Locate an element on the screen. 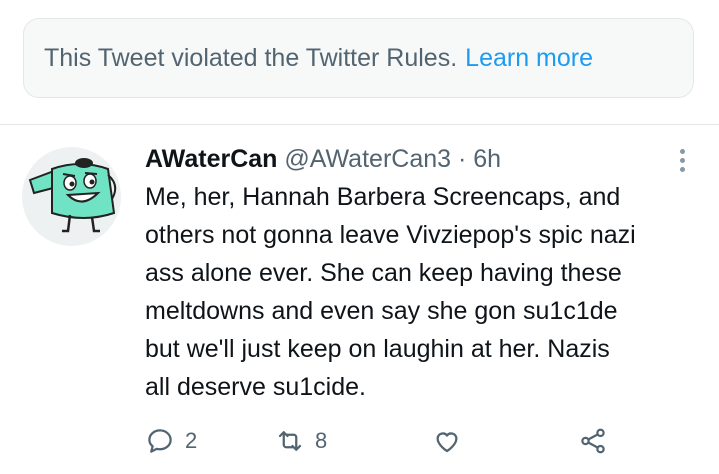 This screenshot has width=719, height=474. timestamp: 6h is located at coordinates (487, 159).